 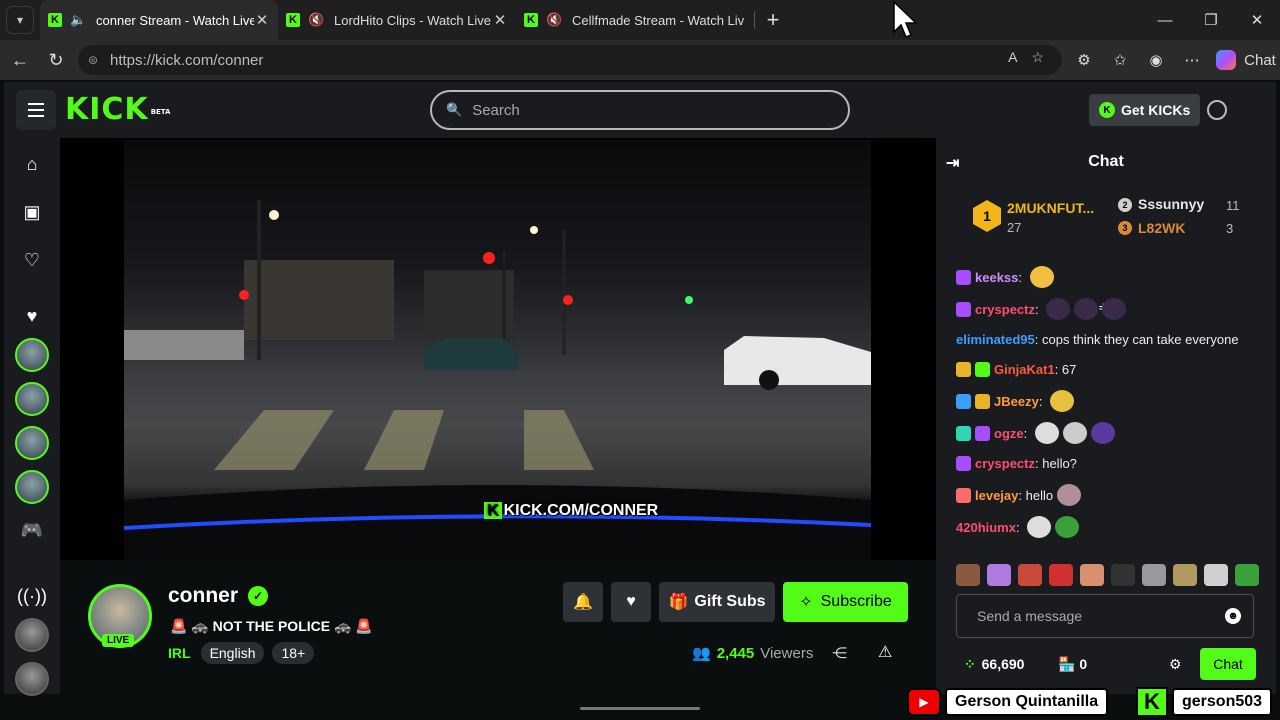 I want to click on youtube-logo-icon: ▶, so click(x=924, y=702).